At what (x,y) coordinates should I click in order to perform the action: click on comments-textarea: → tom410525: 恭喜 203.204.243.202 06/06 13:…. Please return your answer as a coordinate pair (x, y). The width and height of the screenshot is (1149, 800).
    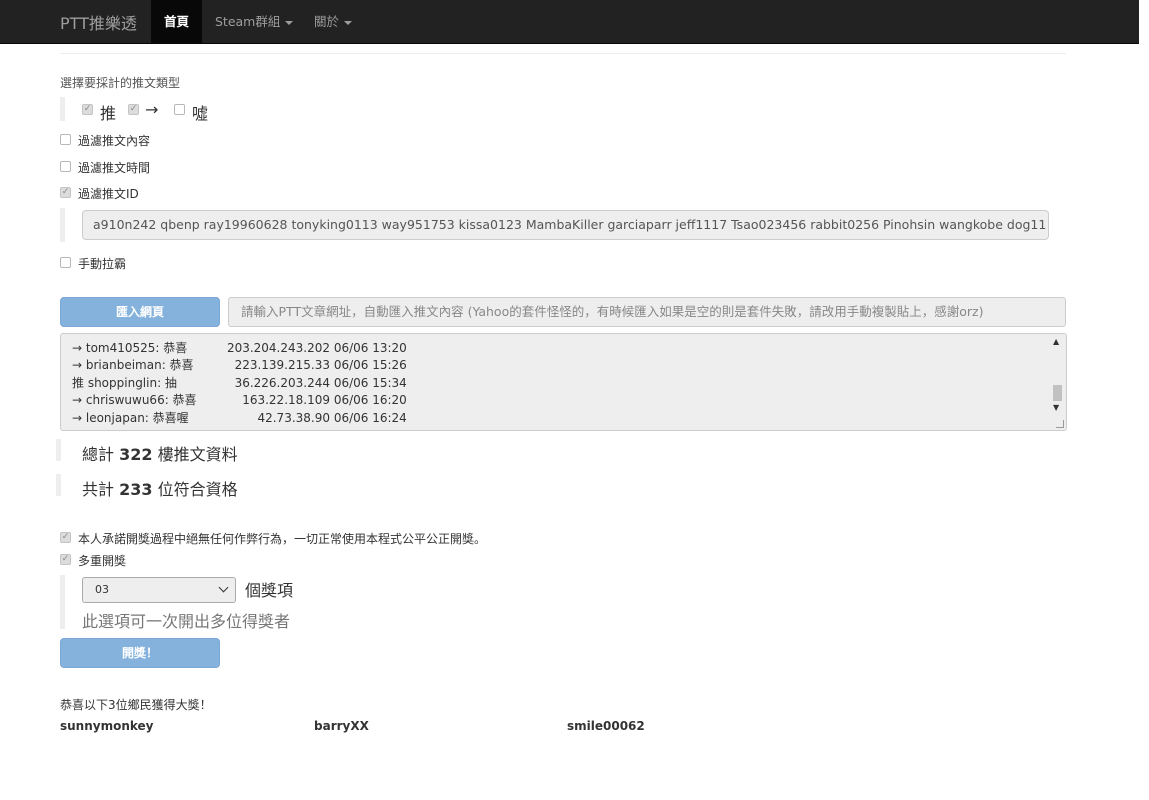
    Looking at the image, I should click on (563, 382).